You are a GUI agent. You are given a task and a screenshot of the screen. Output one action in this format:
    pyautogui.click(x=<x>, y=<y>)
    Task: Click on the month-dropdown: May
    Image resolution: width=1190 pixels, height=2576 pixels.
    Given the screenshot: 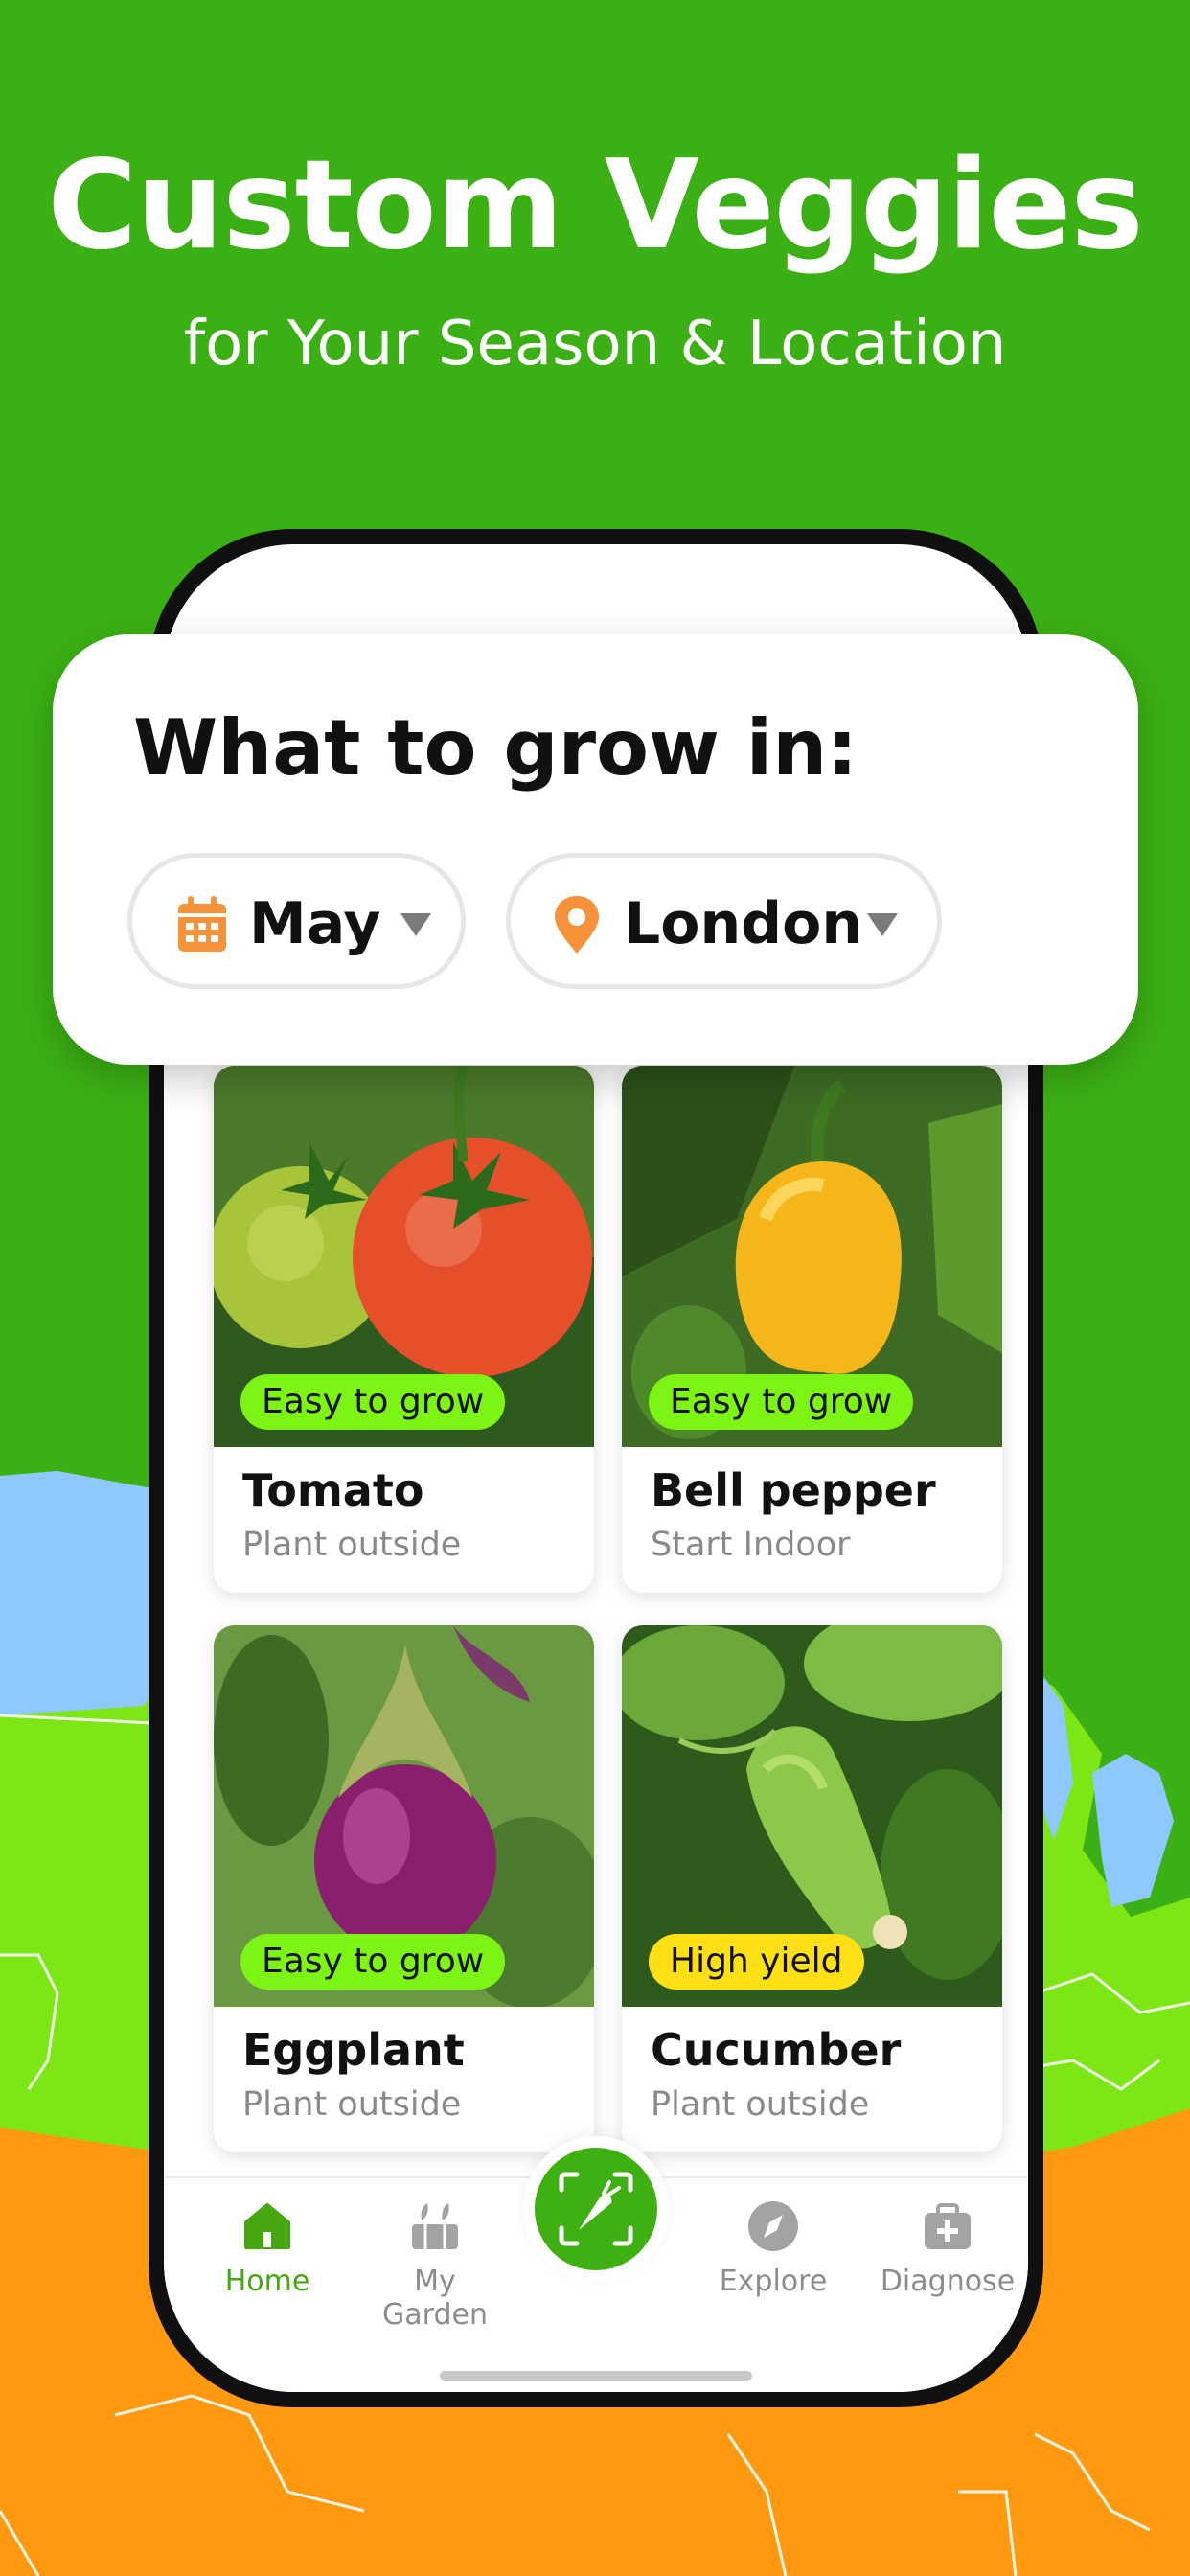 What is the action you would take?
    pyautogui.click(x=296, y=921)
    